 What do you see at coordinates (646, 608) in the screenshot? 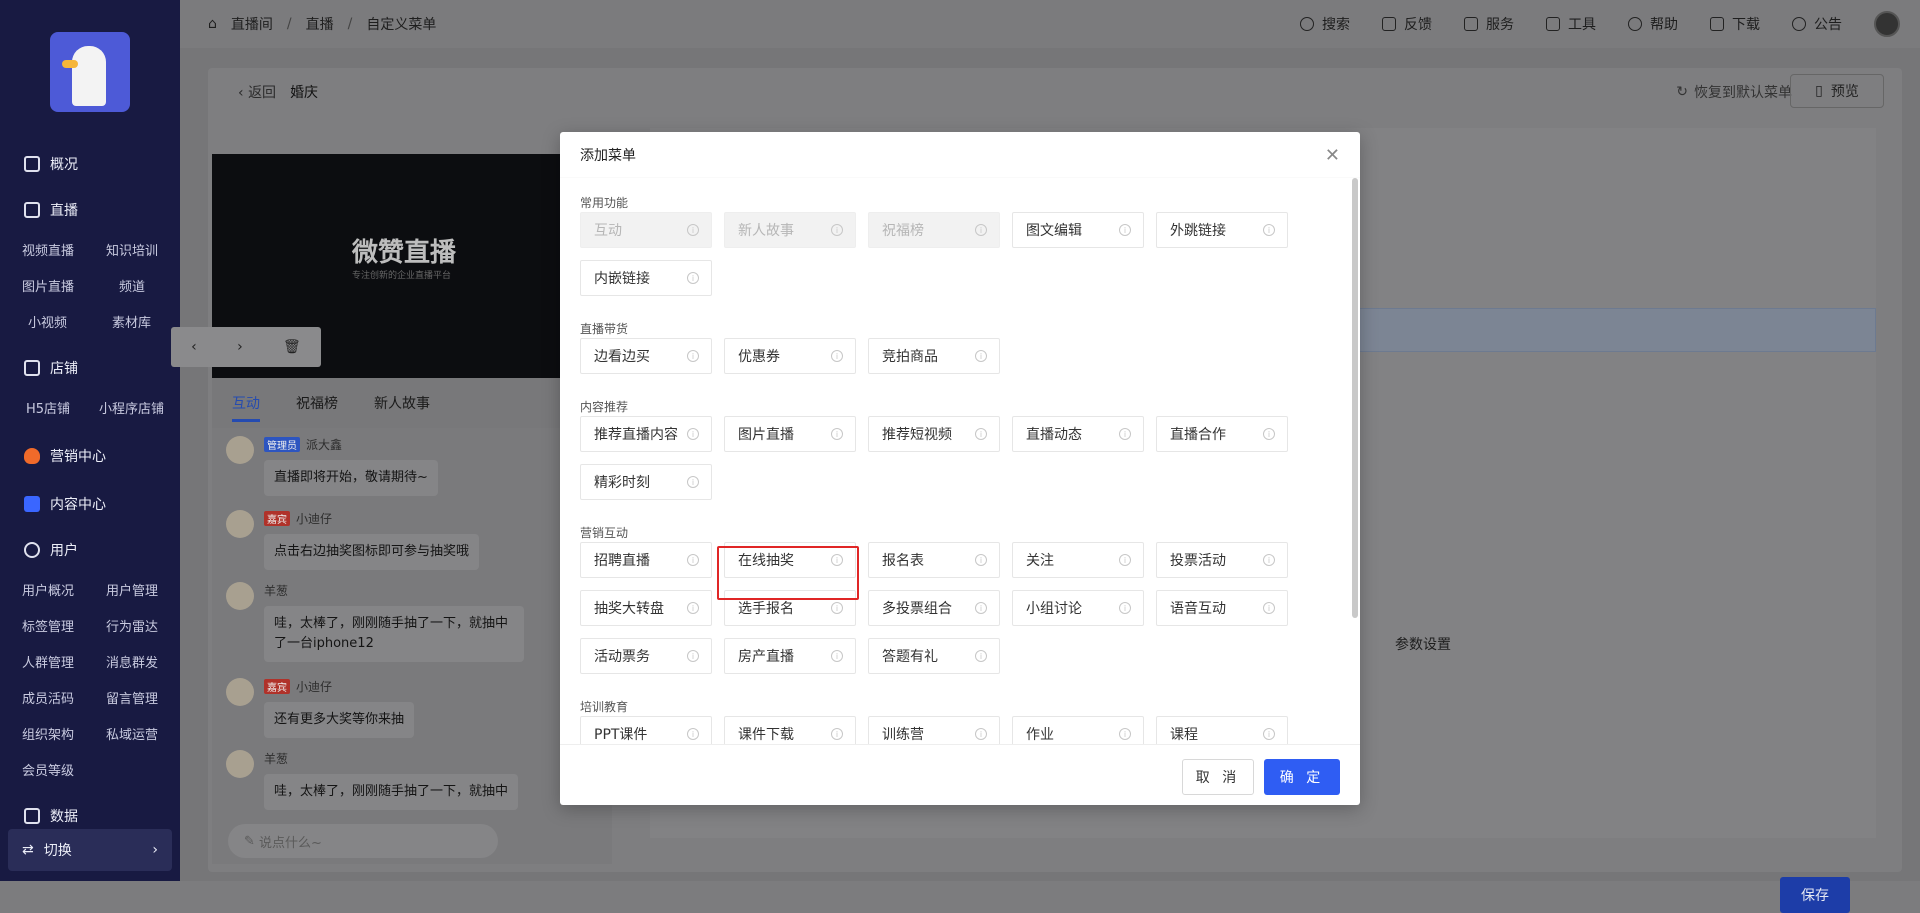
I see `menu-option: 抽奖大转盘 i` at bounding box center [646, 608].